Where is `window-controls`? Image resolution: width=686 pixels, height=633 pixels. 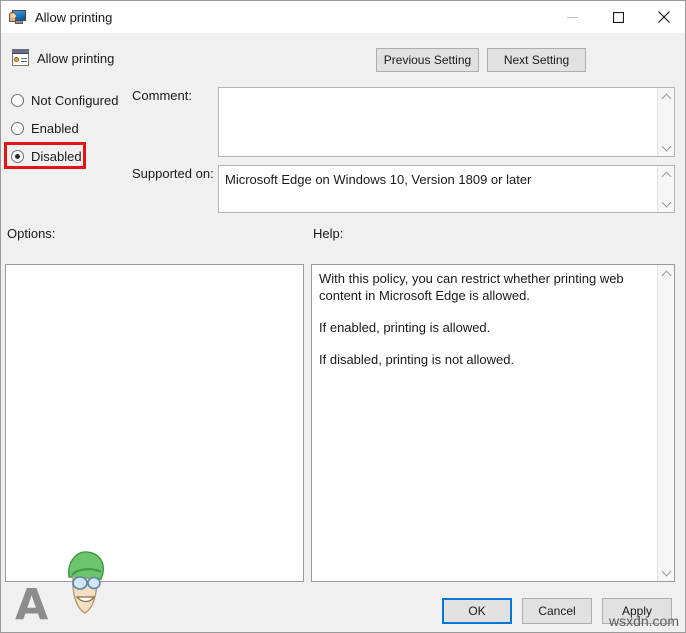
window-controls is located at coordinates (617, 17).